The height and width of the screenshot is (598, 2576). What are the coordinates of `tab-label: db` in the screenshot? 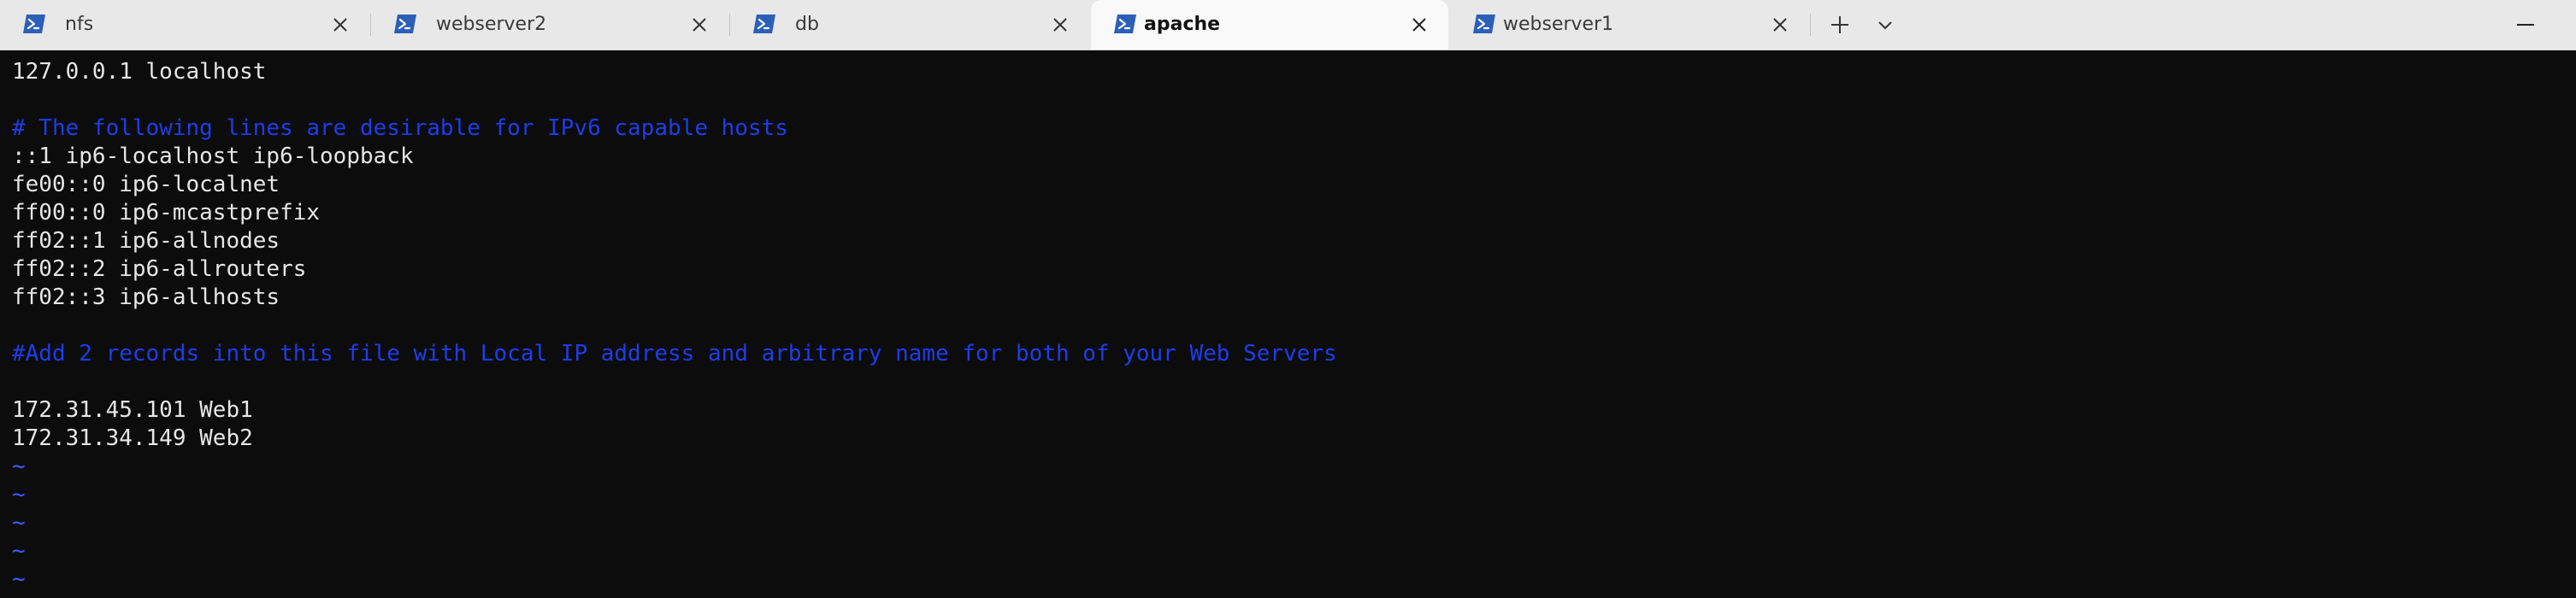 It's located at (807, 25).